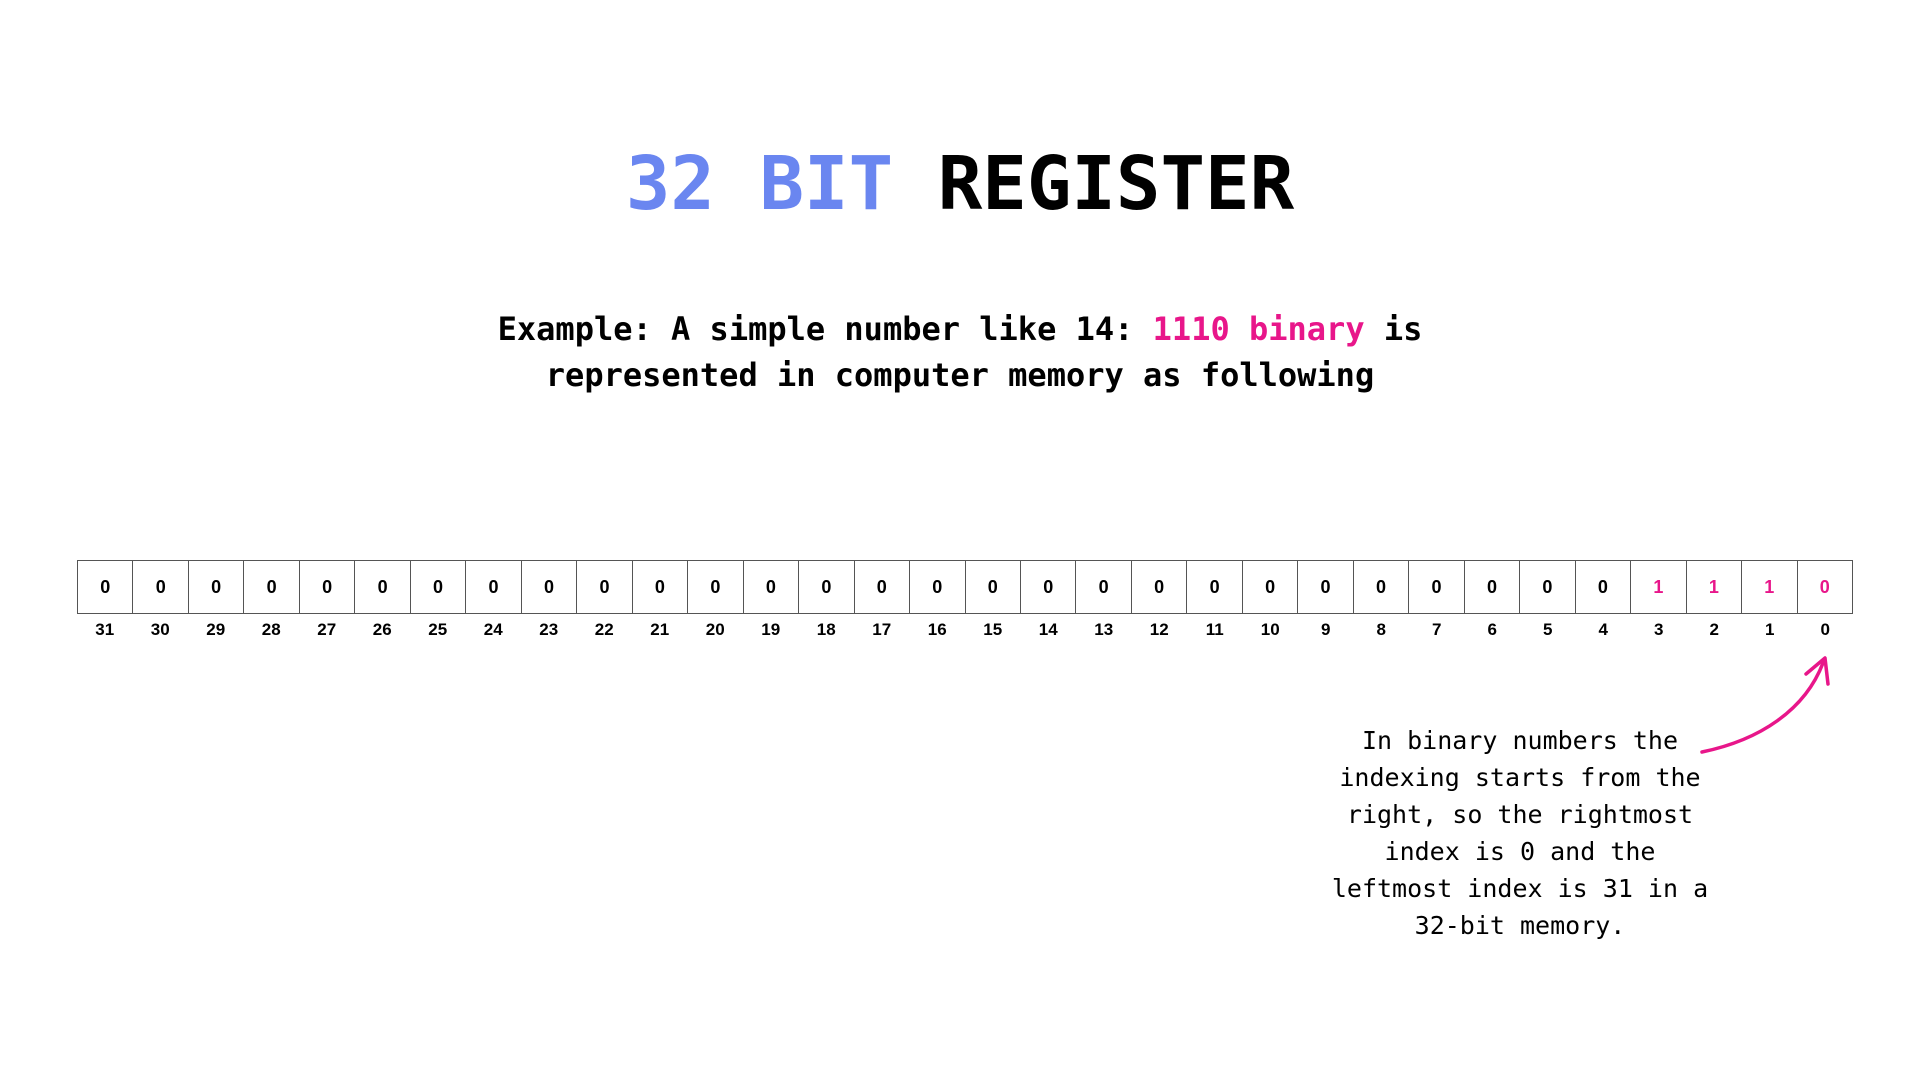 The image size is (1920, 1080). Describe the element at coordinates (826, 629) in the screenshot. I see `bit-index-label: 18` at that location.